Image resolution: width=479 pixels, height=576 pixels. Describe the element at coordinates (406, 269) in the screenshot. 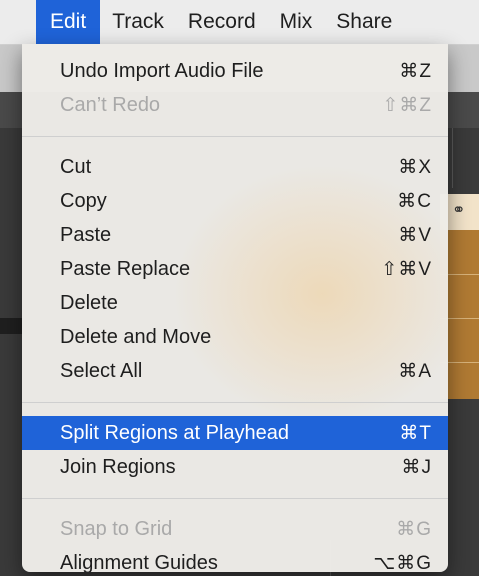

I see `menu-item-shortcut: ⇧⌘V` at that location.